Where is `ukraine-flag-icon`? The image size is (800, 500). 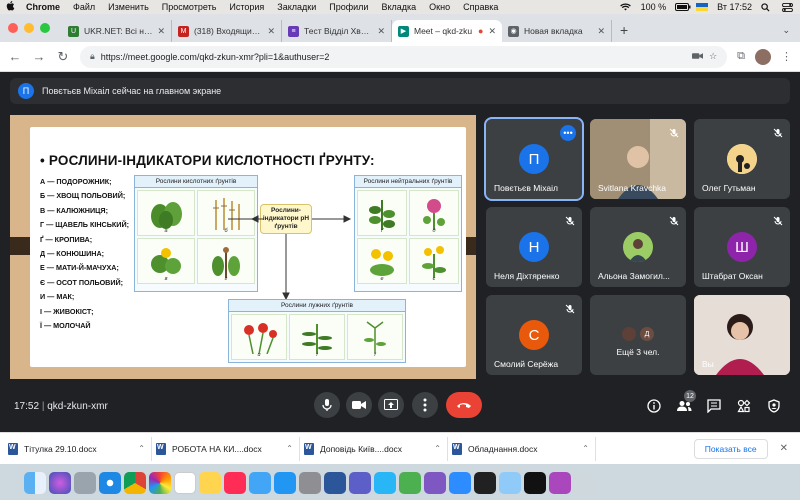
ukraine-flag-icon is located at coordinates (702, 7).